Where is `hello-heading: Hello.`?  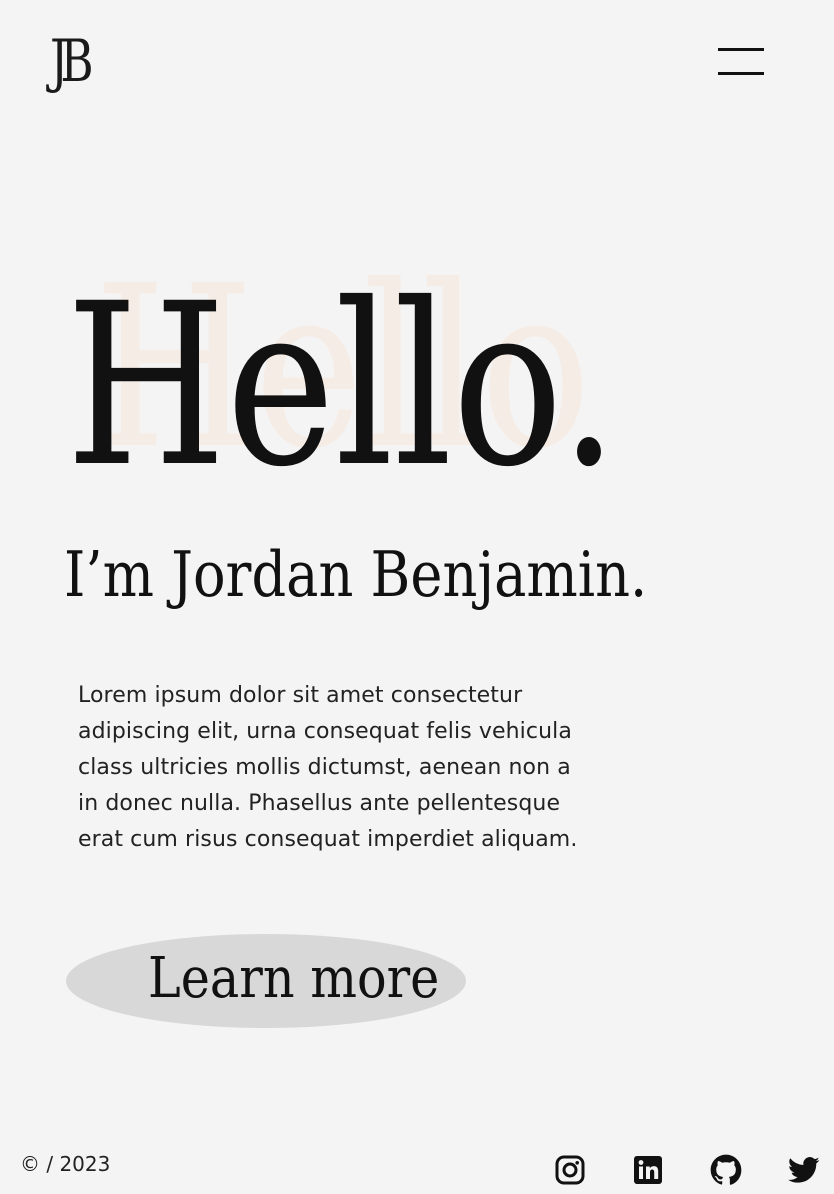 hello-heading: Hello. is located at coordinates (342, 385).